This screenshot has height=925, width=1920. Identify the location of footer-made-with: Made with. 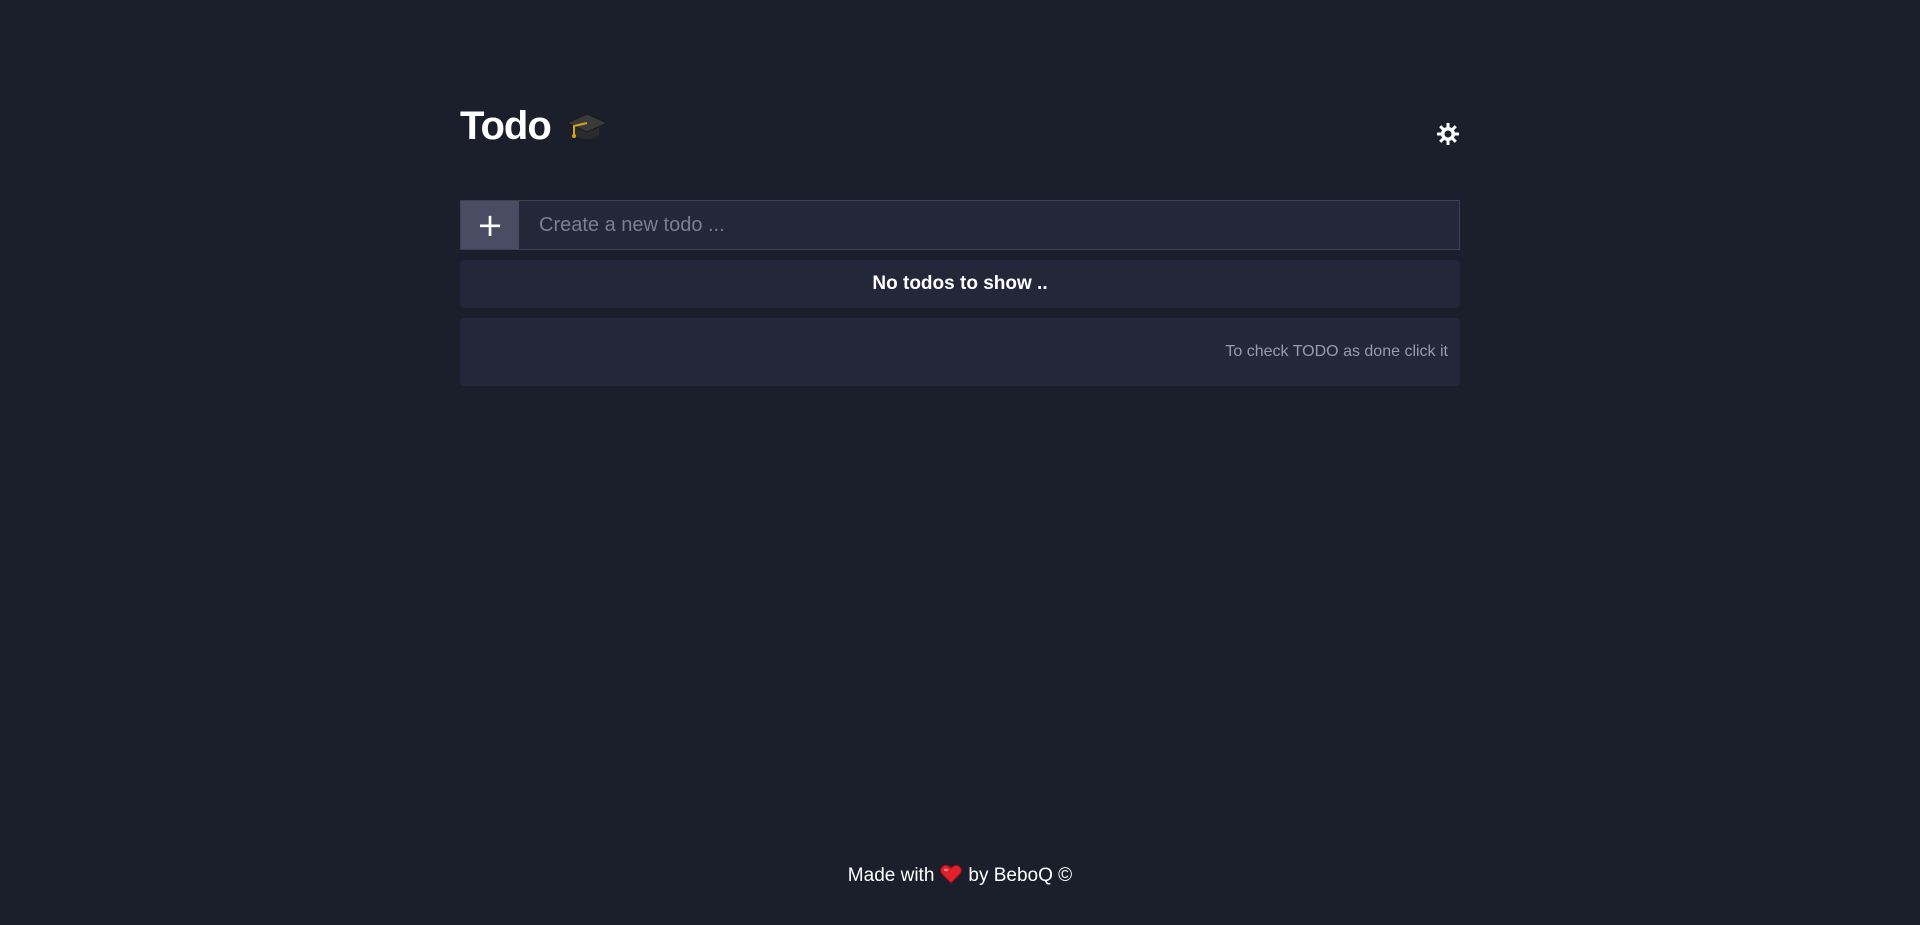
(891, 875).